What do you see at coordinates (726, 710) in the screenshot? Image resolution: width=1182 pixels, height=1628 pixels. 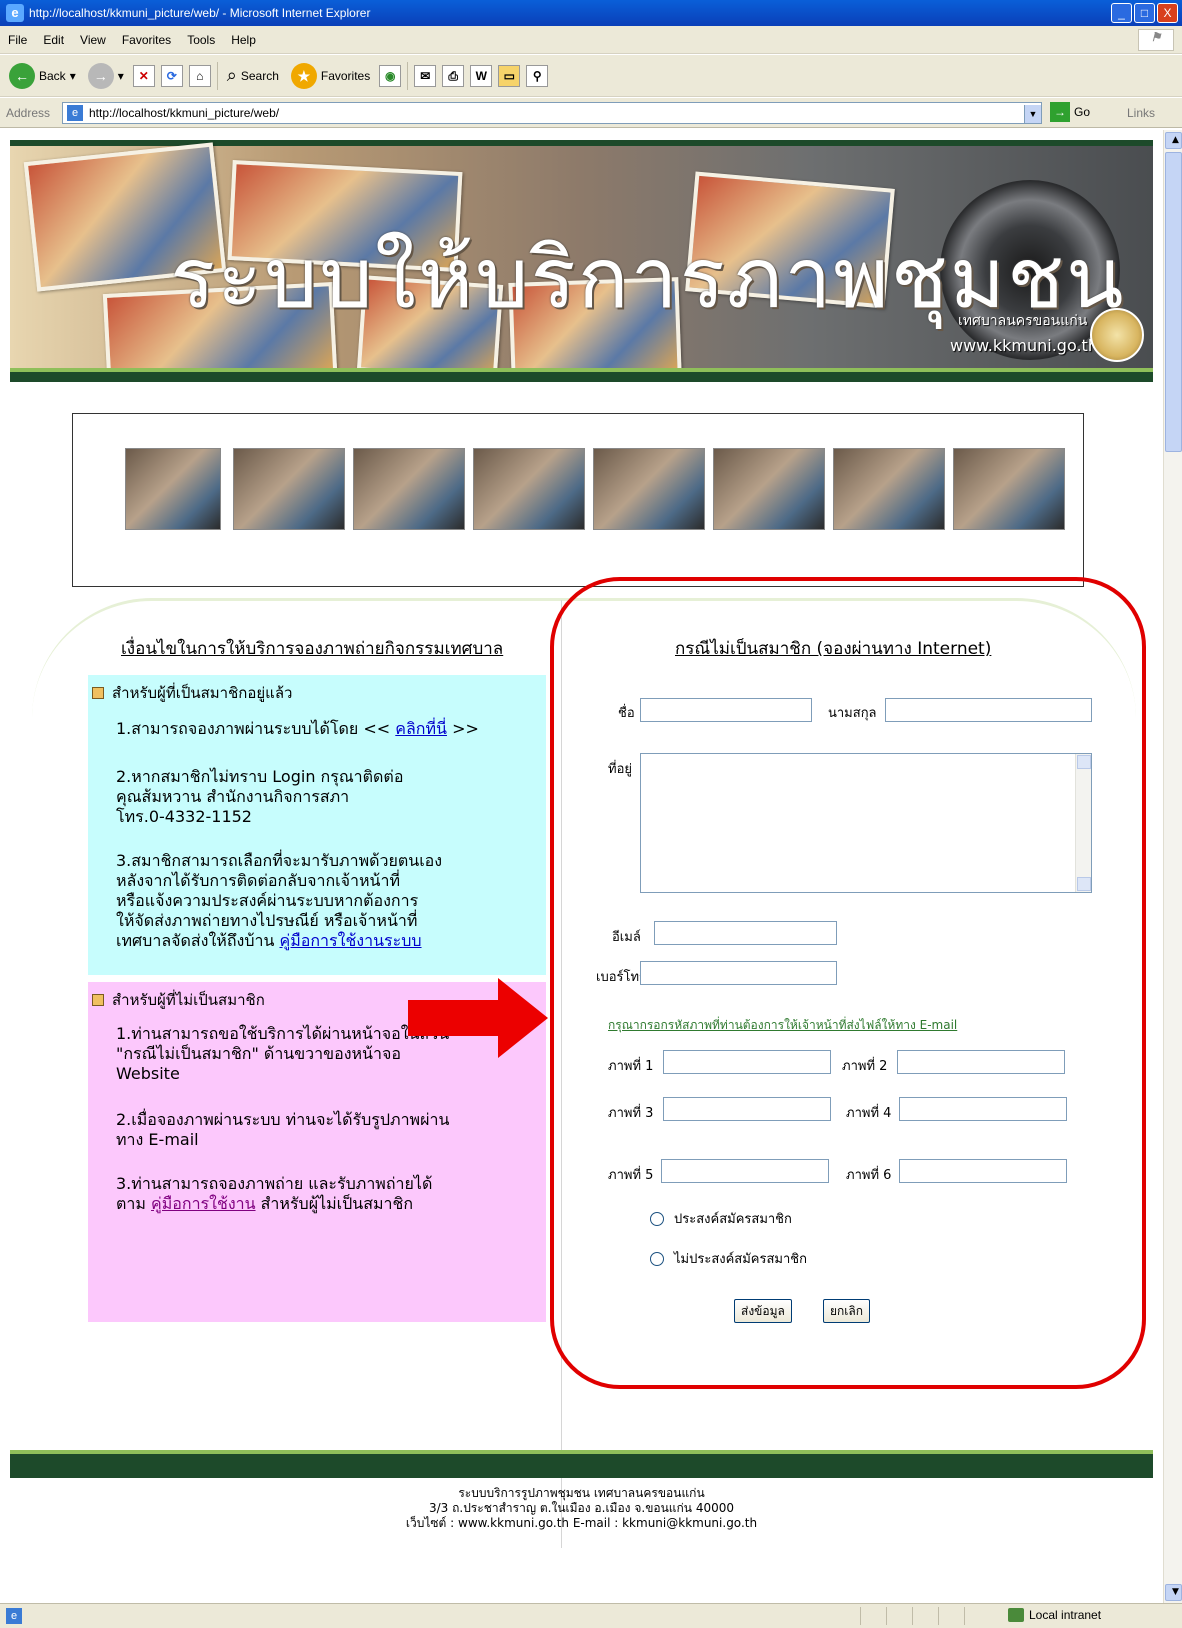 I see `first-name-input` at bounding box center [726, 710].